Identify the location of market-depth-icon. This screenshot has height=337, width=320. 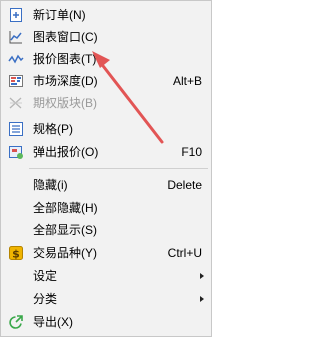
(16, 81).